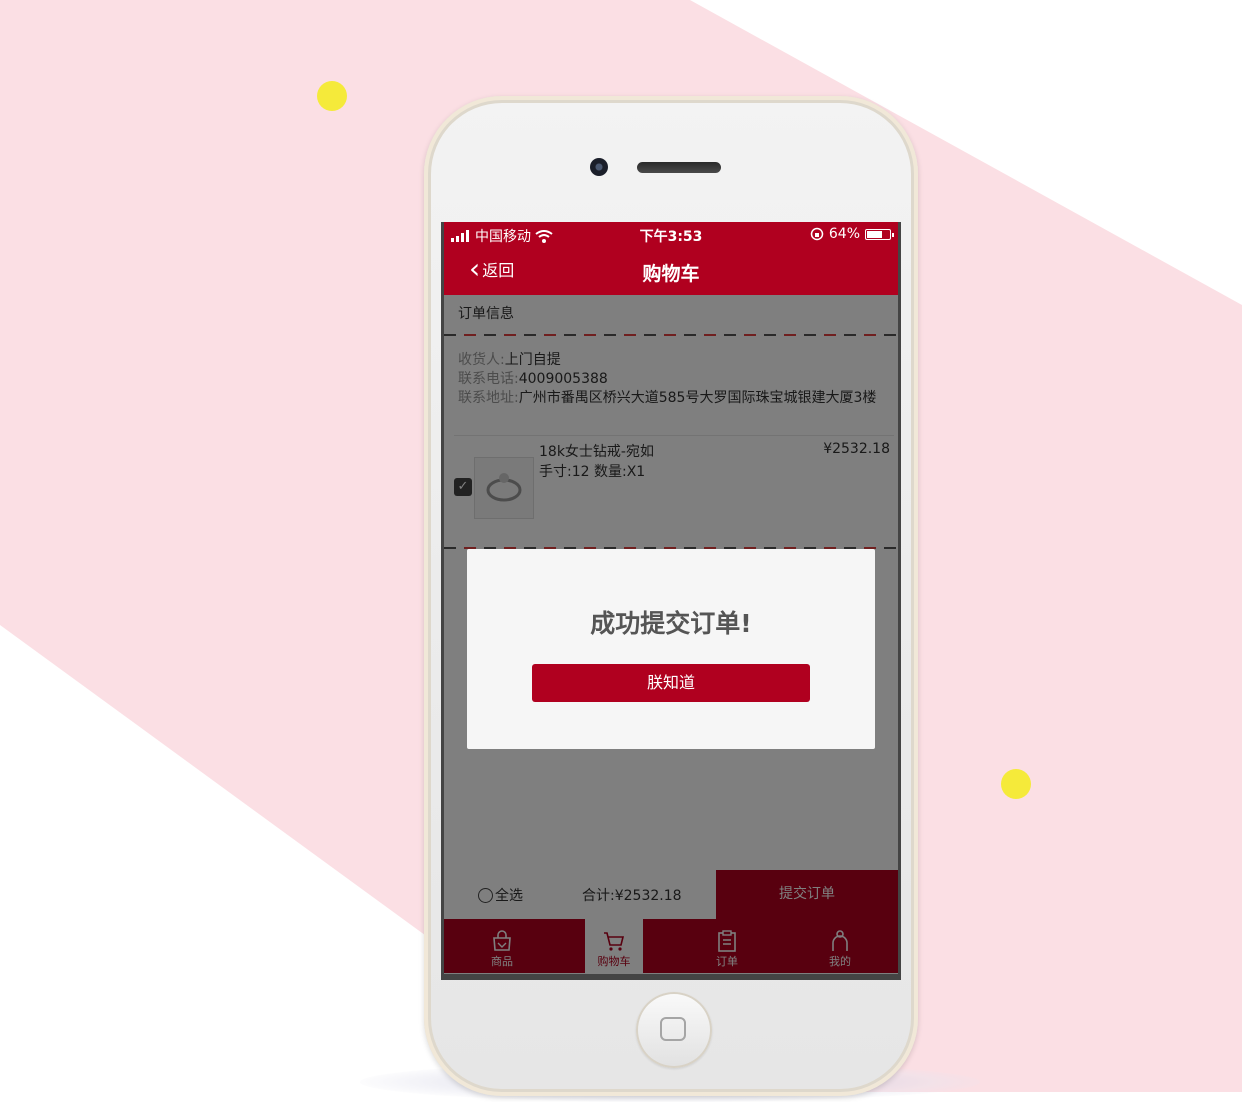 The width and height of the screenshot is (1242, 1102). I want to click on orientation-lock-icon, so click(817, 234).